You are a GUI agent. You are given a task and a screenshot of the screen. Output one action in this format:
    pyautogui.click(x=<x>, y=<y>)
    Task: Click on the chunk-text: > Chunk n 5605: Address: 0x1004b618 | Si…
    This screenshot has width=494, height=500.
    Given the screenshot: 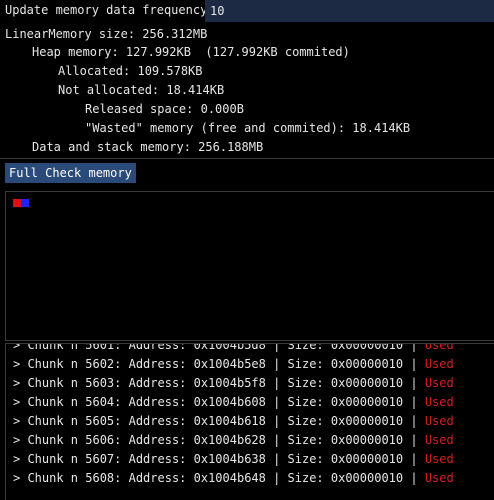 What is the action you would take?
    pyautogui.click(x=219, y=421)
    